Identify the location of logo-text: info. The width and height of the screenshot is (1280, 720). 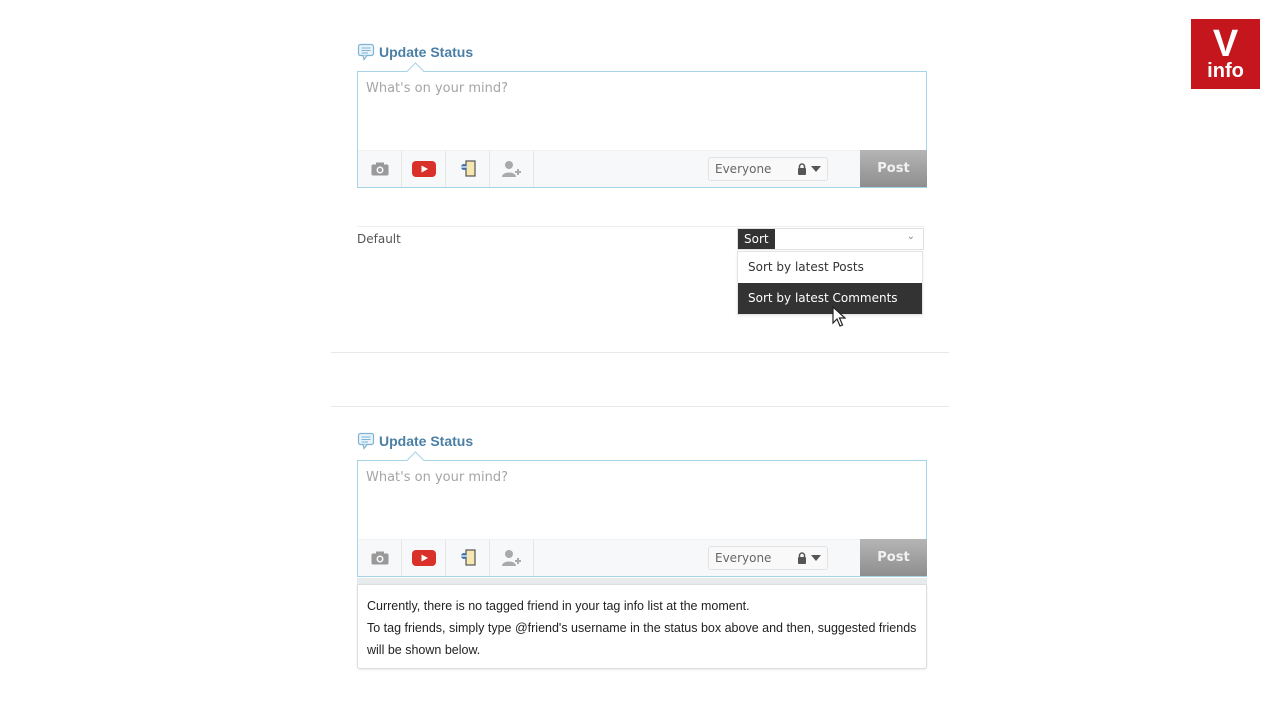
(1225, 71).